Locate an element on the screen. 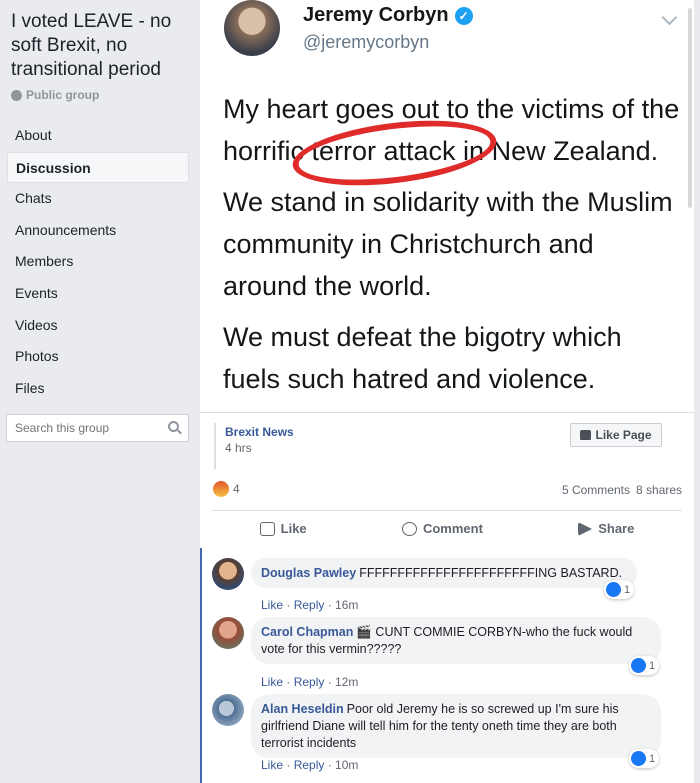 The width and height of the screenshot is (700, 783). nav-item-chats: Chats is located at coordinates (98, 199).